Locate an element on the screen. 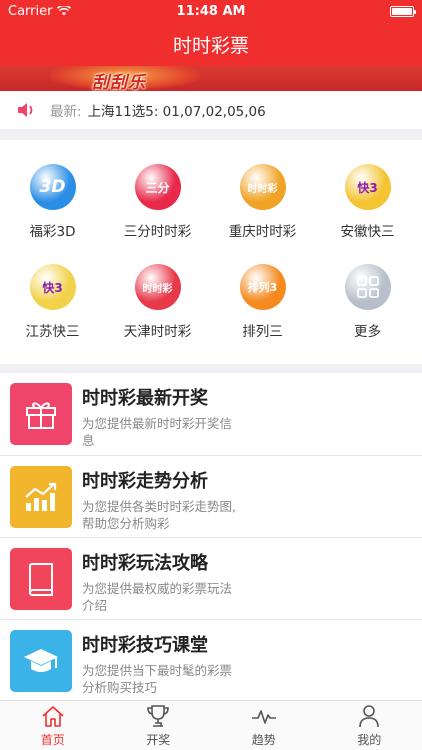 This screenshot has height=750, width=422. lottery-item-tianjin: 时时彩 天津时时彩 is located at coordinates (157, 302).